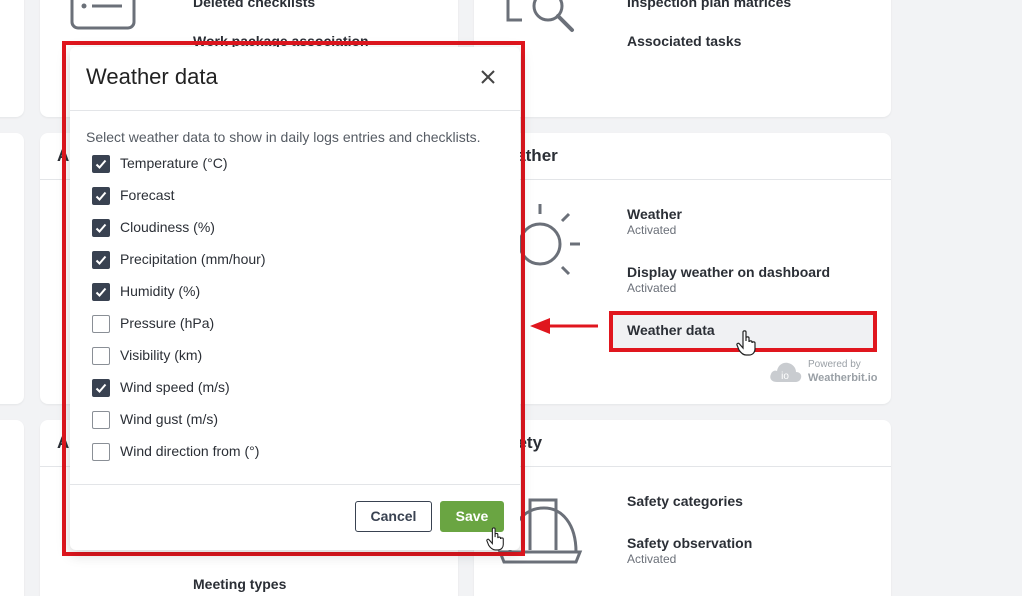 This screenshot has width=1022, height=596. I want to click on link-inspection-plan-matrices: Inspection plan matrices, so click(709, 5).